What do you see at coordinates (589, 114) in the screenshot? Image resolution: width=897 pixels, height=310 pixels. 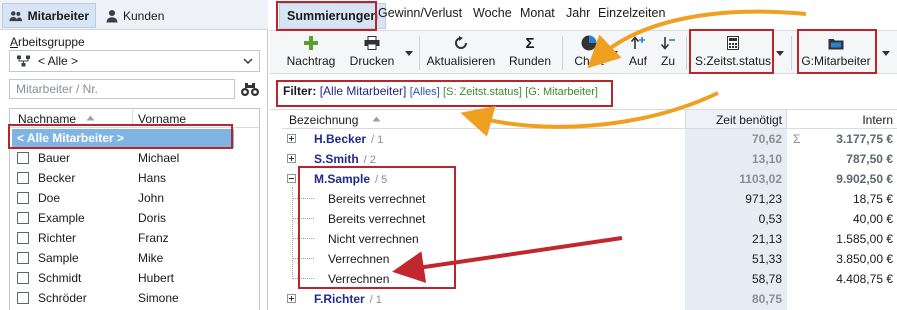 I see `arrow-orange-filter` at bounding box center [589, 114].